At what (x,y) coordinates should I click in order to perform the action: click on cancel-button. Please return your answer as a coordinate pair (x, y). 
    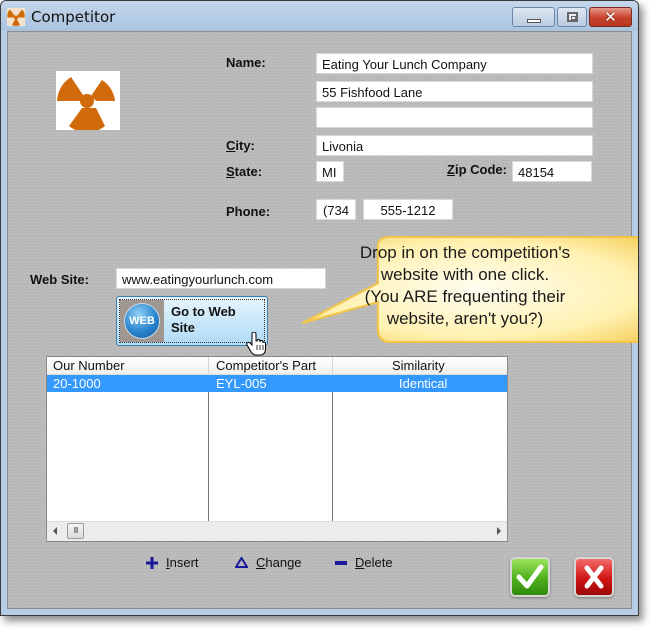
    Looking at the image, I should click on (594, 577).